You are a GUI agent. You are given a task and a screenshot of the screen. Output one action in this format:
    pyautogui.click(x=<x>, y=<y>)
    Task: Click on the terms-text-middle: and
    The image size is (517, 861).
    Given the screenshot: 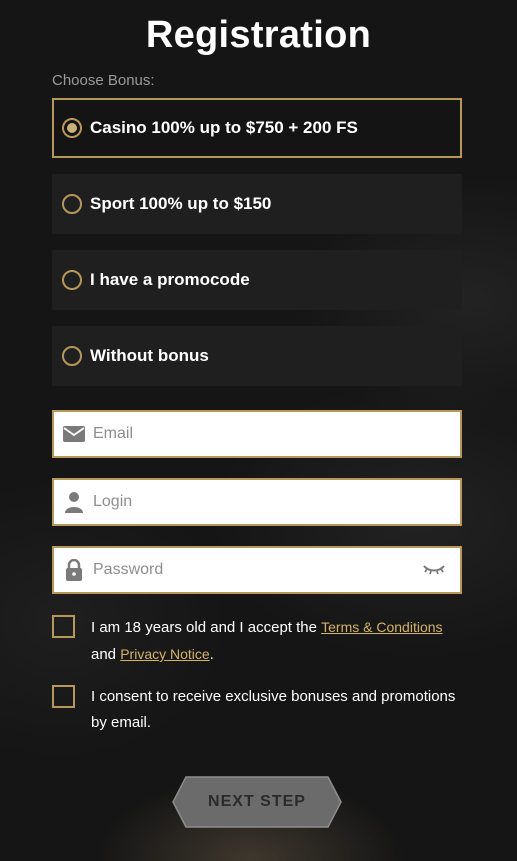 What is the action you would take?
    pyautogui.click(x=106, y=654)
    